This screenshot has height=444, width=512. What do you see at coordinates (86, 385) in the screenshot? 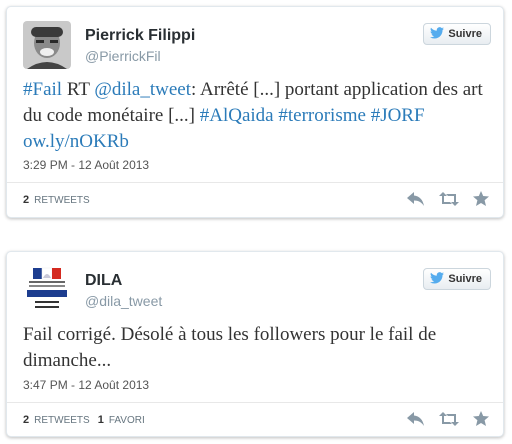
I see `tweet-timestamp: 3:47 PM - 12 Août 2013` at bounding box center [86, 385].